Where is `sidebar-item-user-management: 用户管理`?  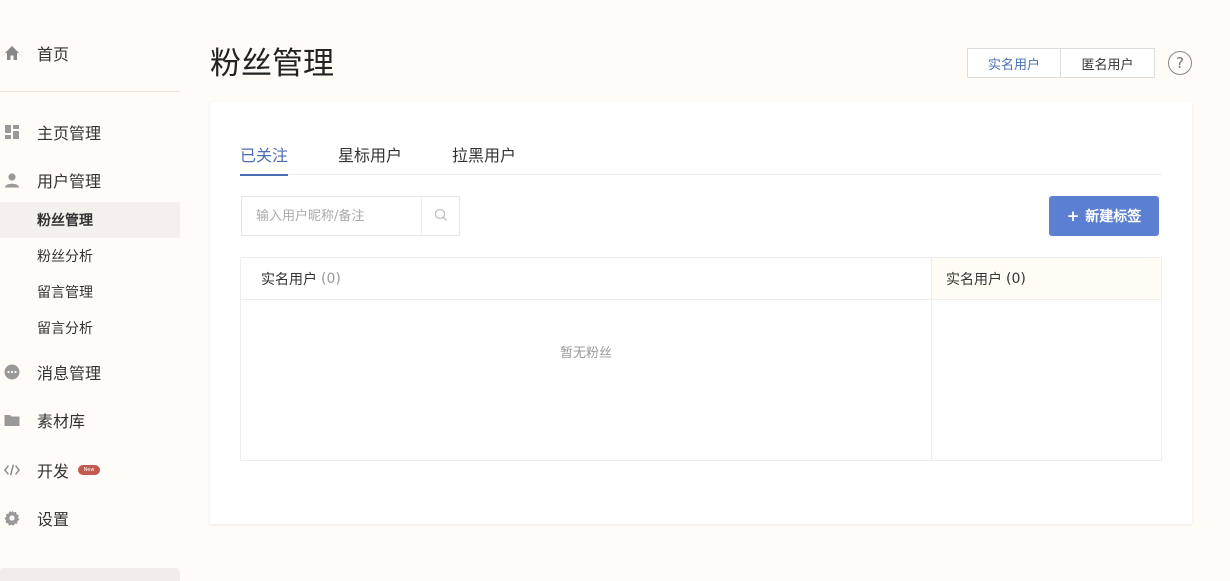
sidebar-item-user-management: 用户管理 is located at coordinates (90, 180).